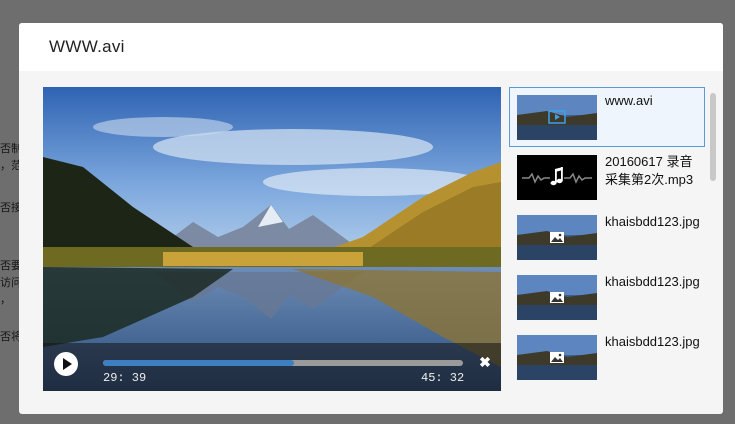 This screenshot has width=735, height=424. I want to click on modal-title: WWW.avi, so click(87, 46).